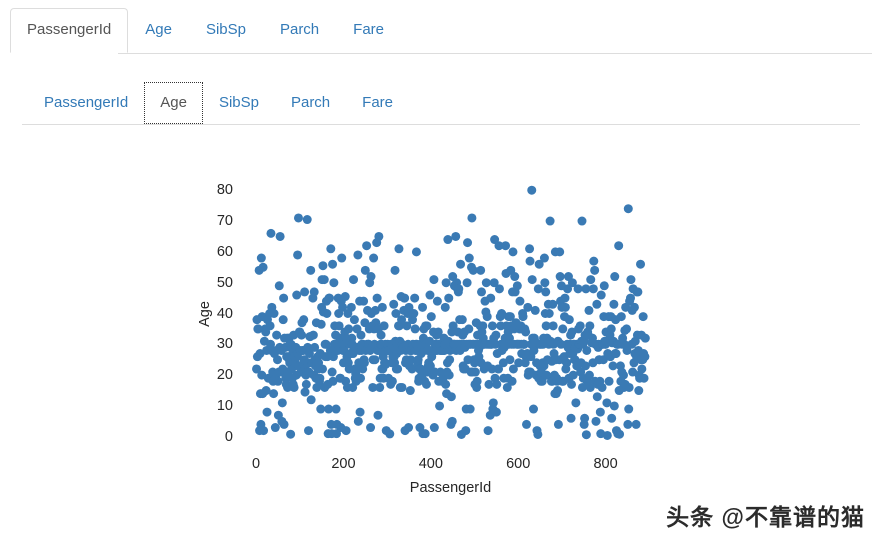 This screenshot has width=879, height=538. What do you see at coordinates (605, 464) in the screenshot?
I see `x-tick-label: 800` at bounding box center [605, 464].